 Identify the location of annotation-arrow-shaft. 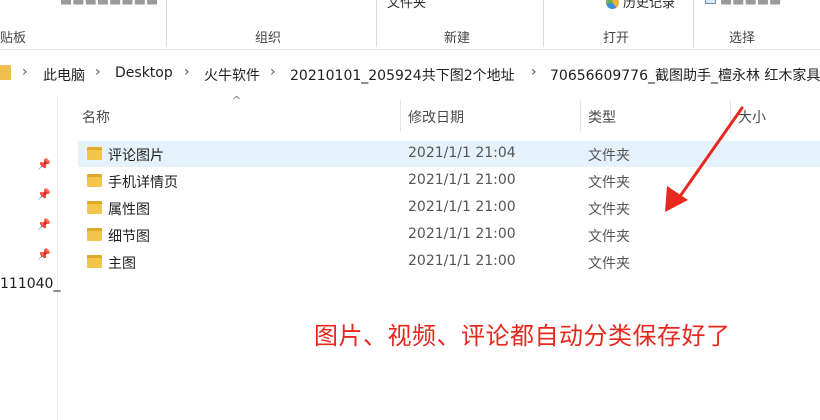
(709, 155).